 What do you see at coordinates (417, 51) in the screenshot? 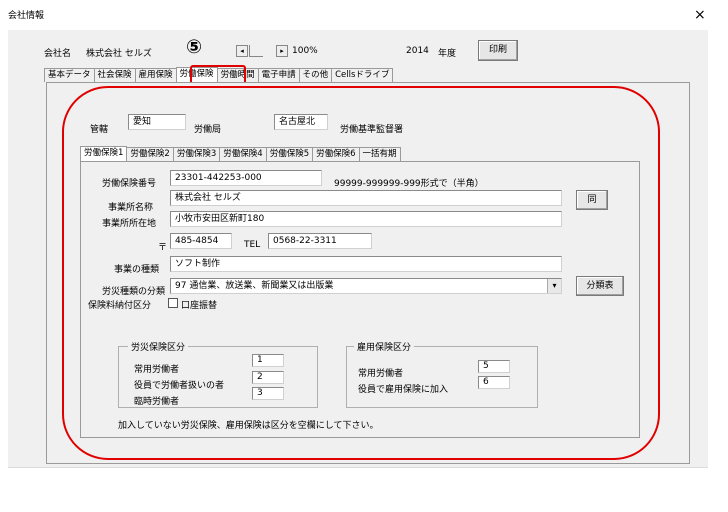
I see `fiscal-year: 2014` at bounding box center [417, 51].